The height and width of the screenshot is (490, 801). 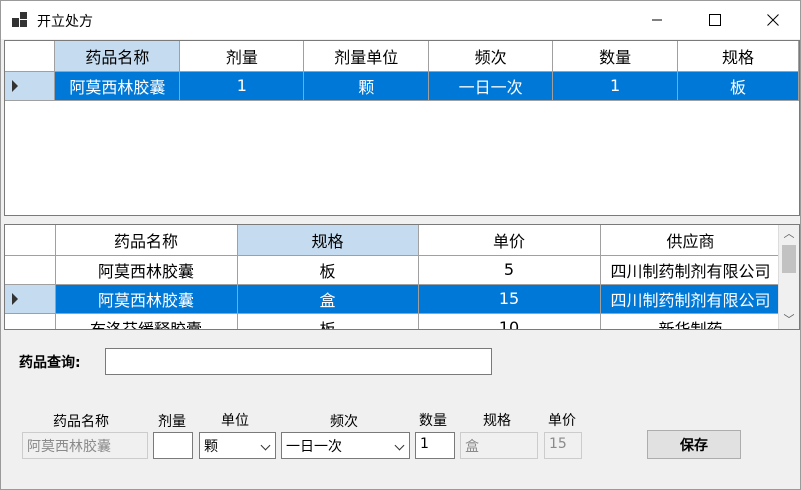 What do you see at coordinates (345, 445) in the screenshot?
I see `frequency-select: 一日一次` at bounding box center [345, 445].